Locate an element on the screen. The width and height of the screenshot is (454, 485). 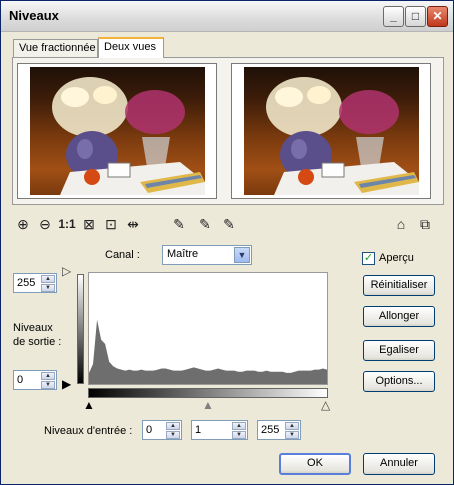
equalize-button: Egaliser is located at coordinates (399, 350).